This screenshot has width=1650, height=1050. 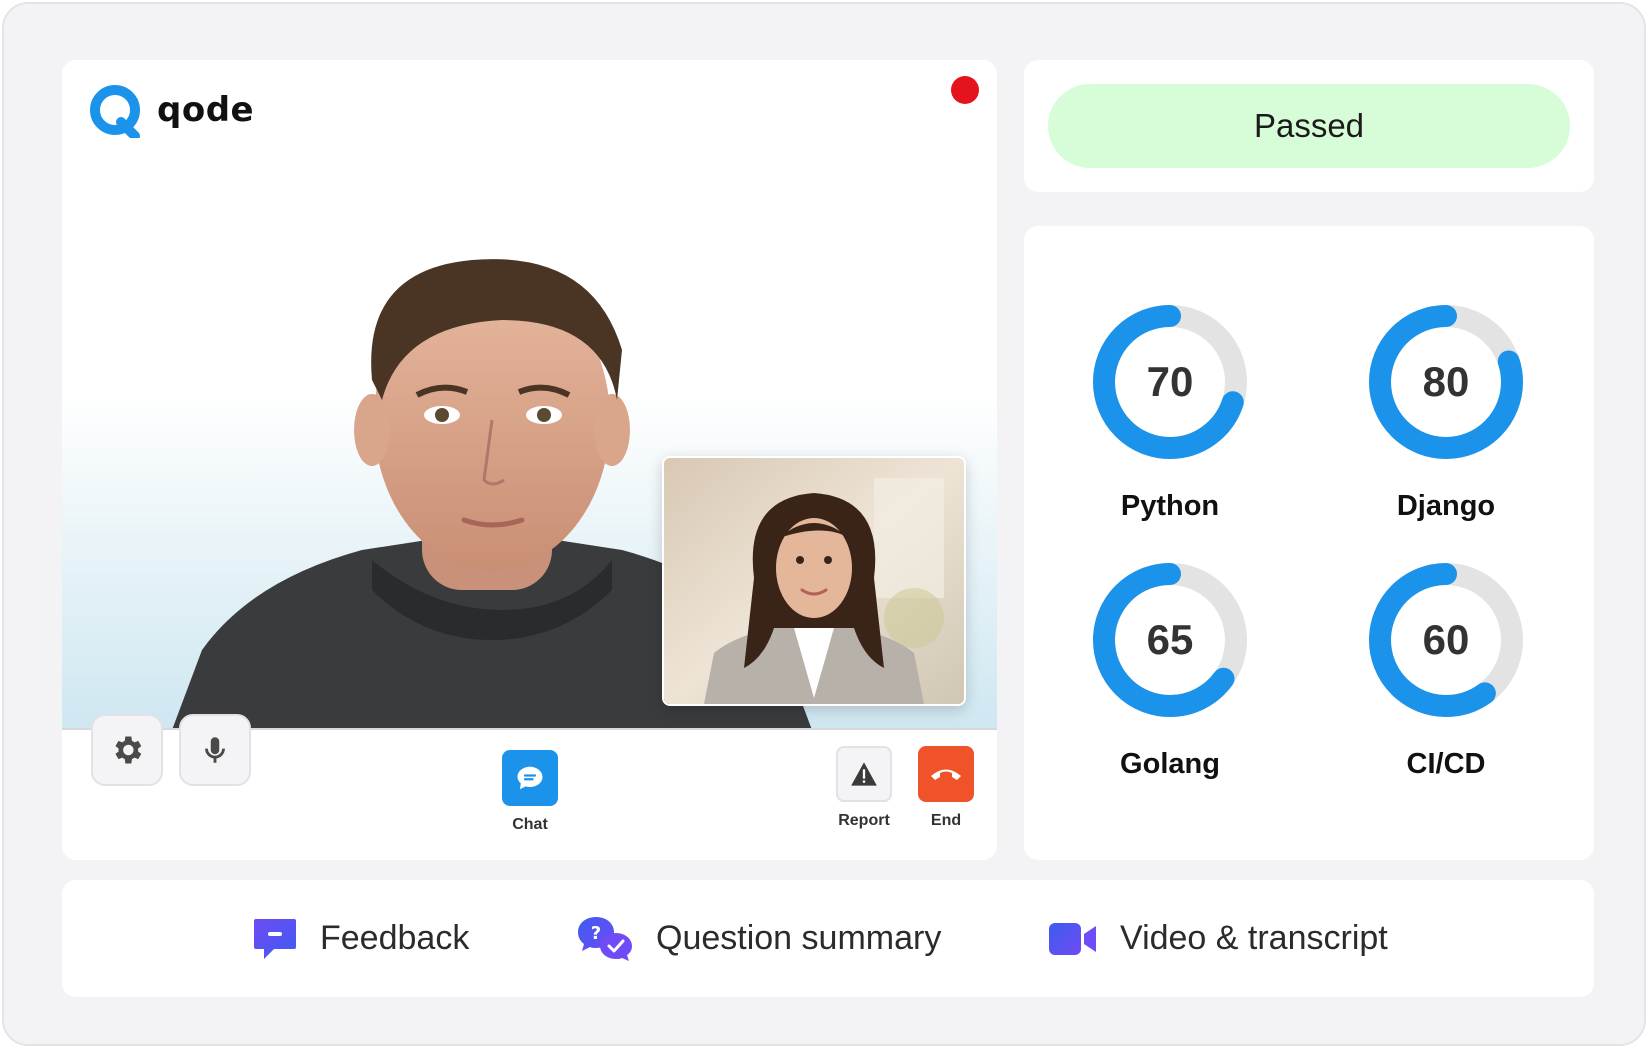 I want to click on score-gauge: 80, so click(x=1446, y=382).